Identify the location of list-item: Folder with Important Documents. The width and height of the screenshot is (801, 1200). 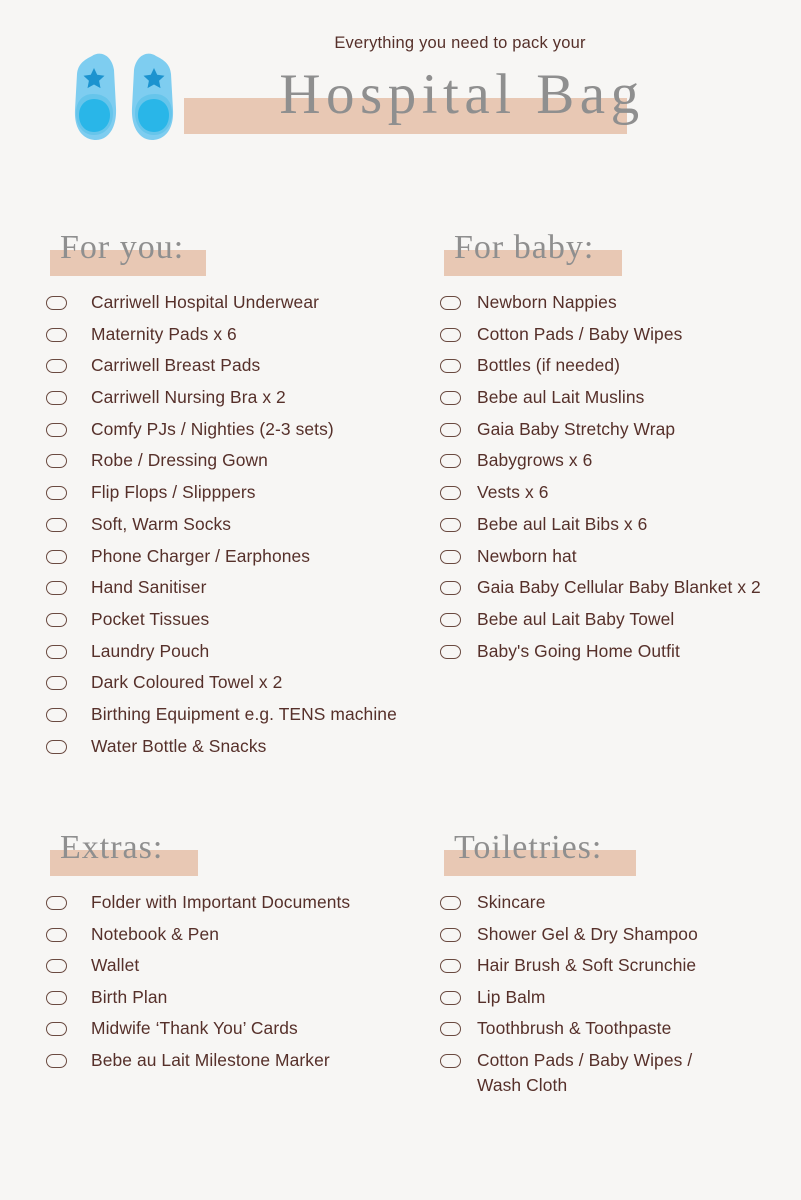
(241, 903).